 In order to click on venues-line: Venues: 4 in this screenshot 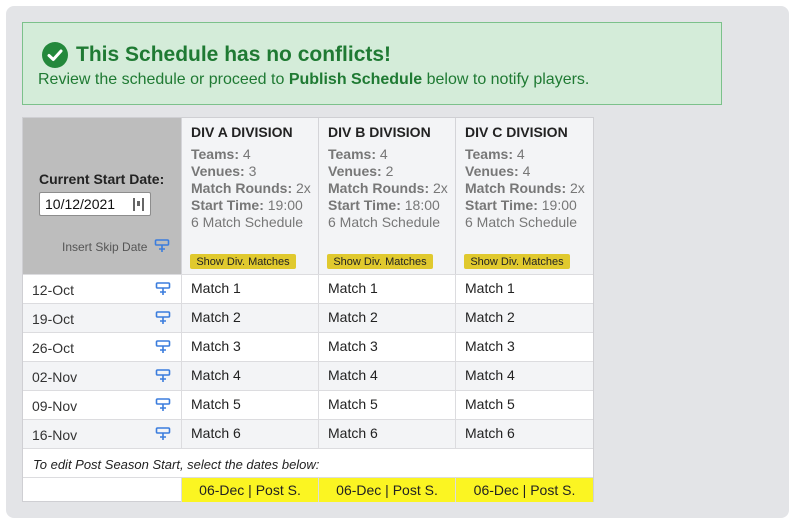, I will do `click(525, 171)`.